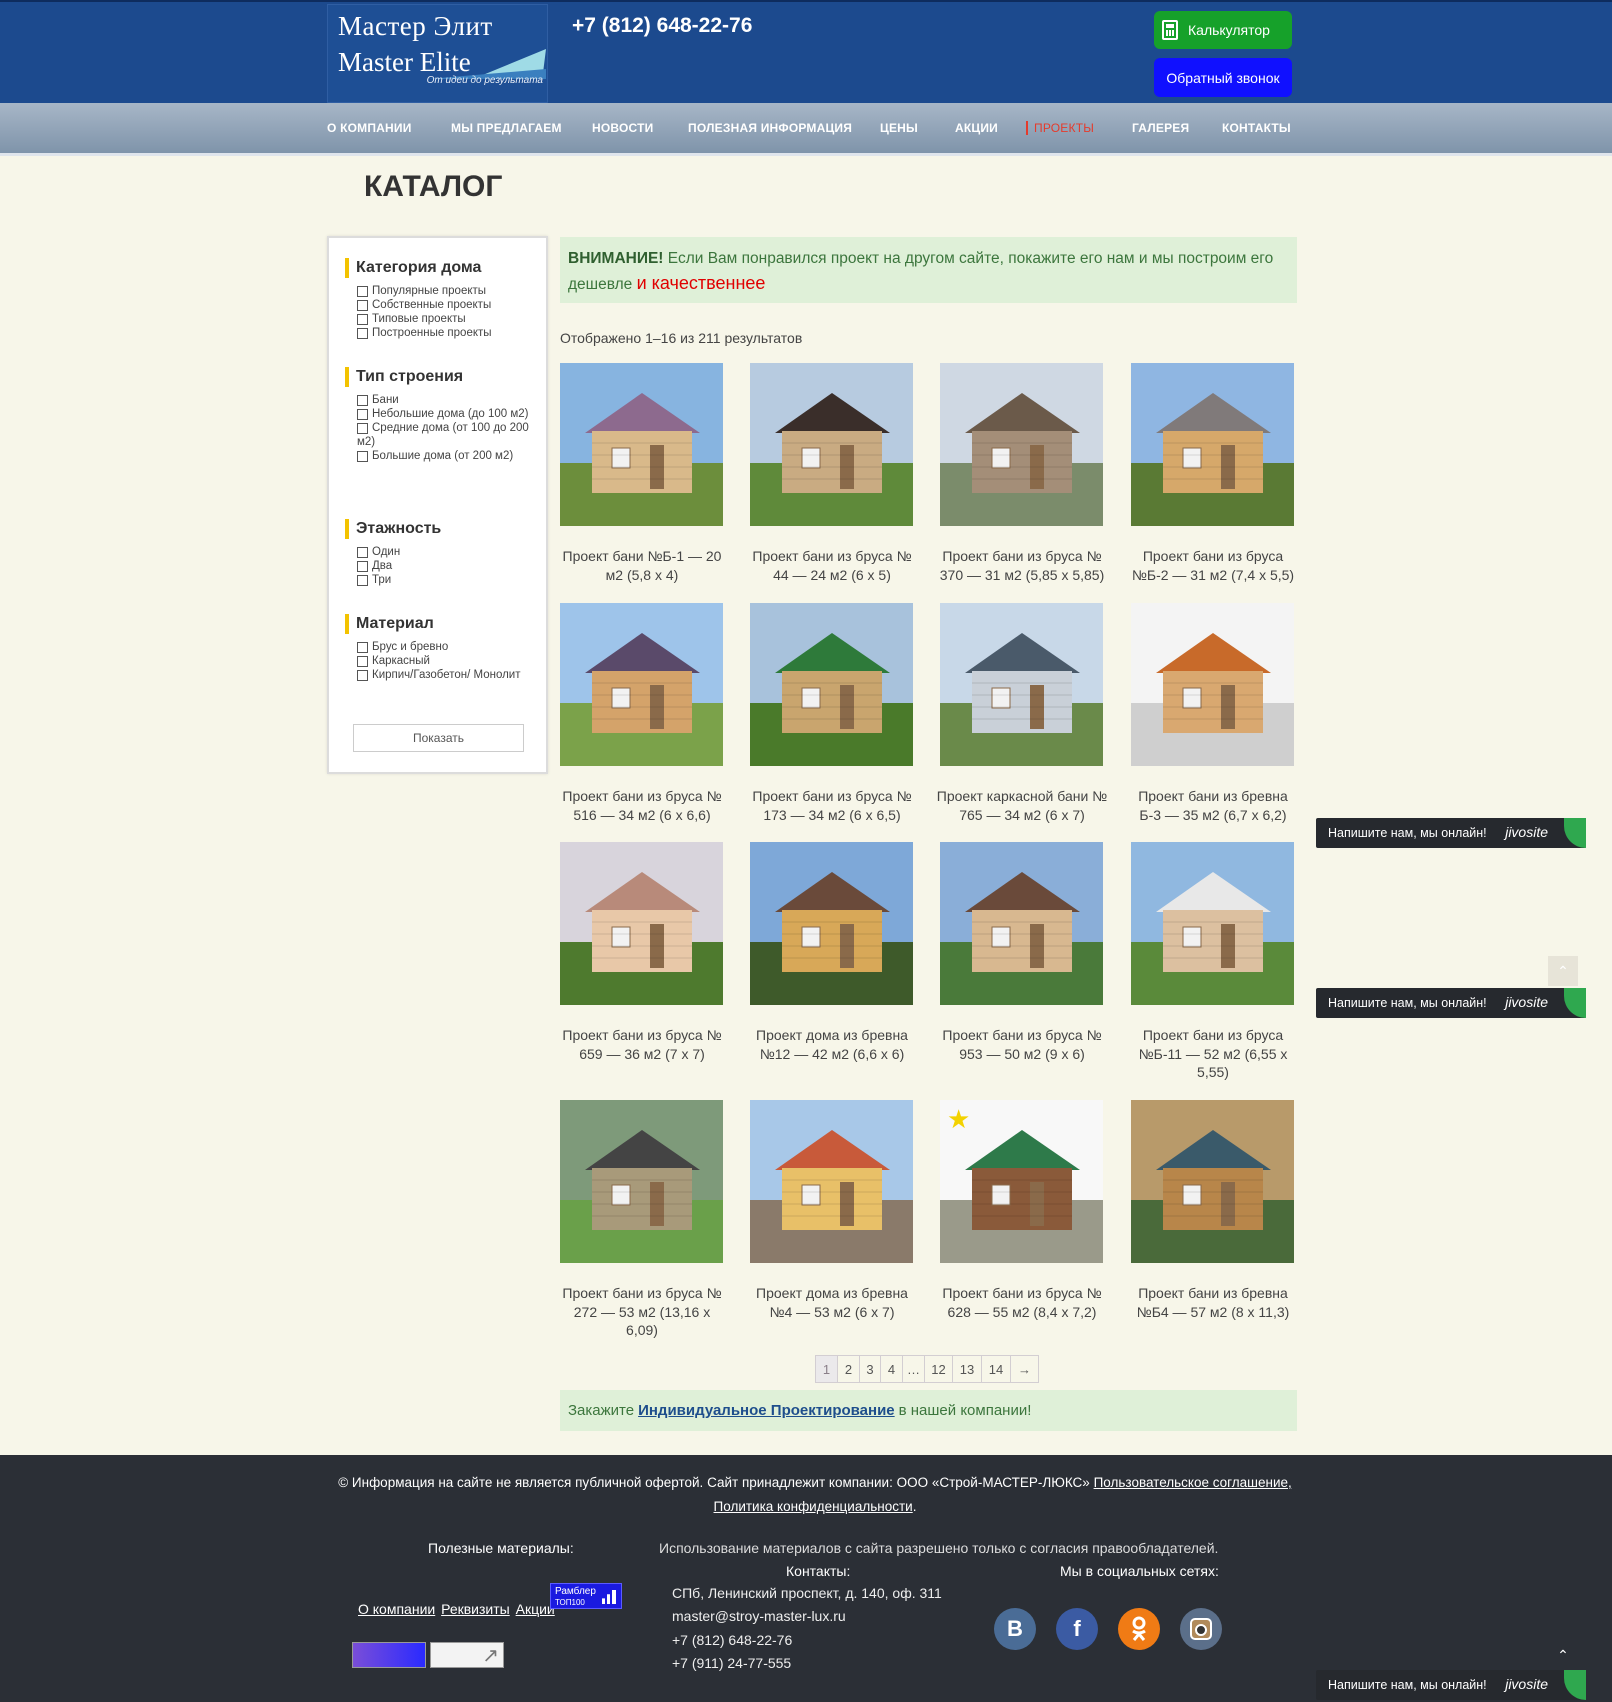  What do you see at coordinates (440, 435) in the screenshot?
I see `filter-option: Средние дома (от 100 до 200 м2)` at bounding box center [440, 435].